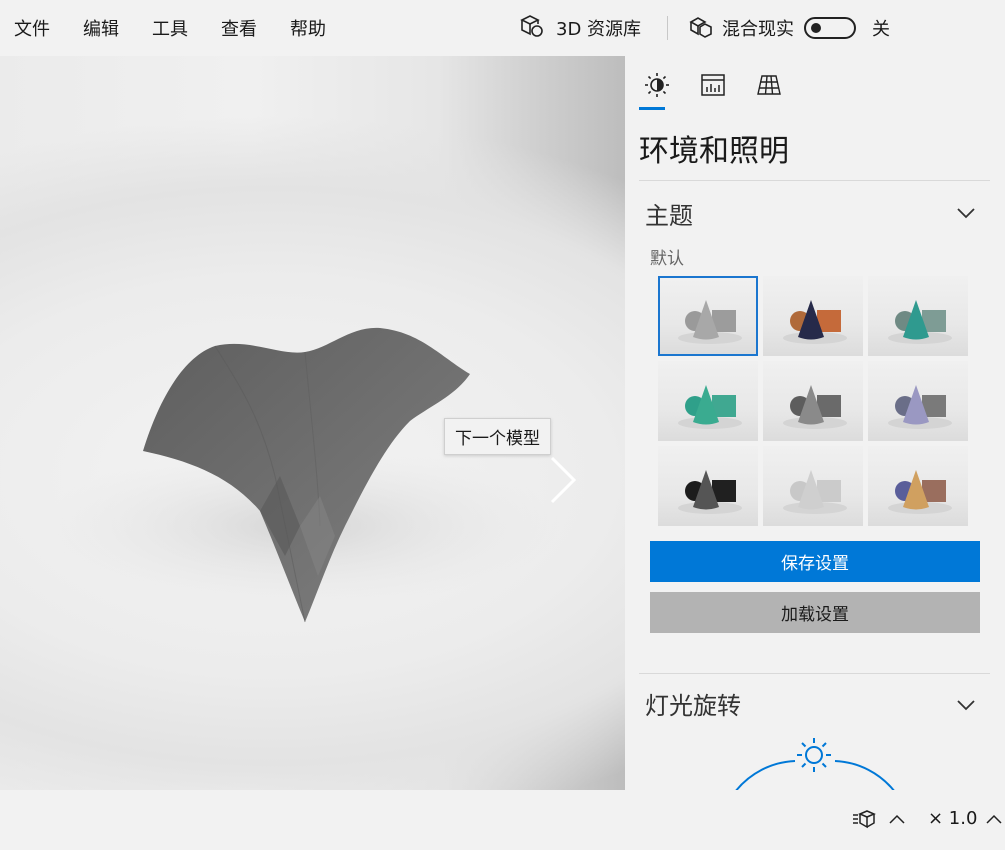  I want to click on animation-cube-icon, so click(864, 819).